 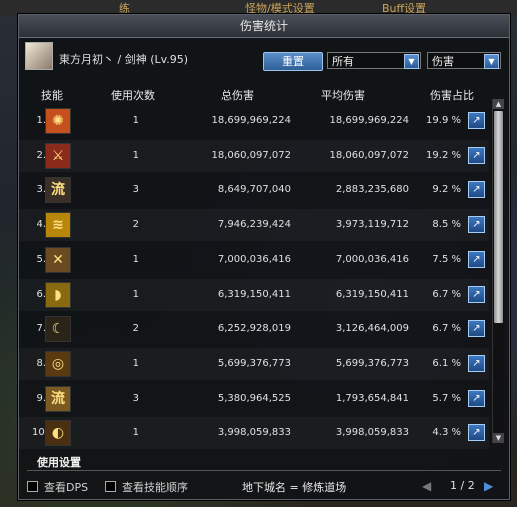 What do you see at coordinates (58, 329) in the screenshot?
I see `crescent-icon: ☾` at bounding box center [58, 329].